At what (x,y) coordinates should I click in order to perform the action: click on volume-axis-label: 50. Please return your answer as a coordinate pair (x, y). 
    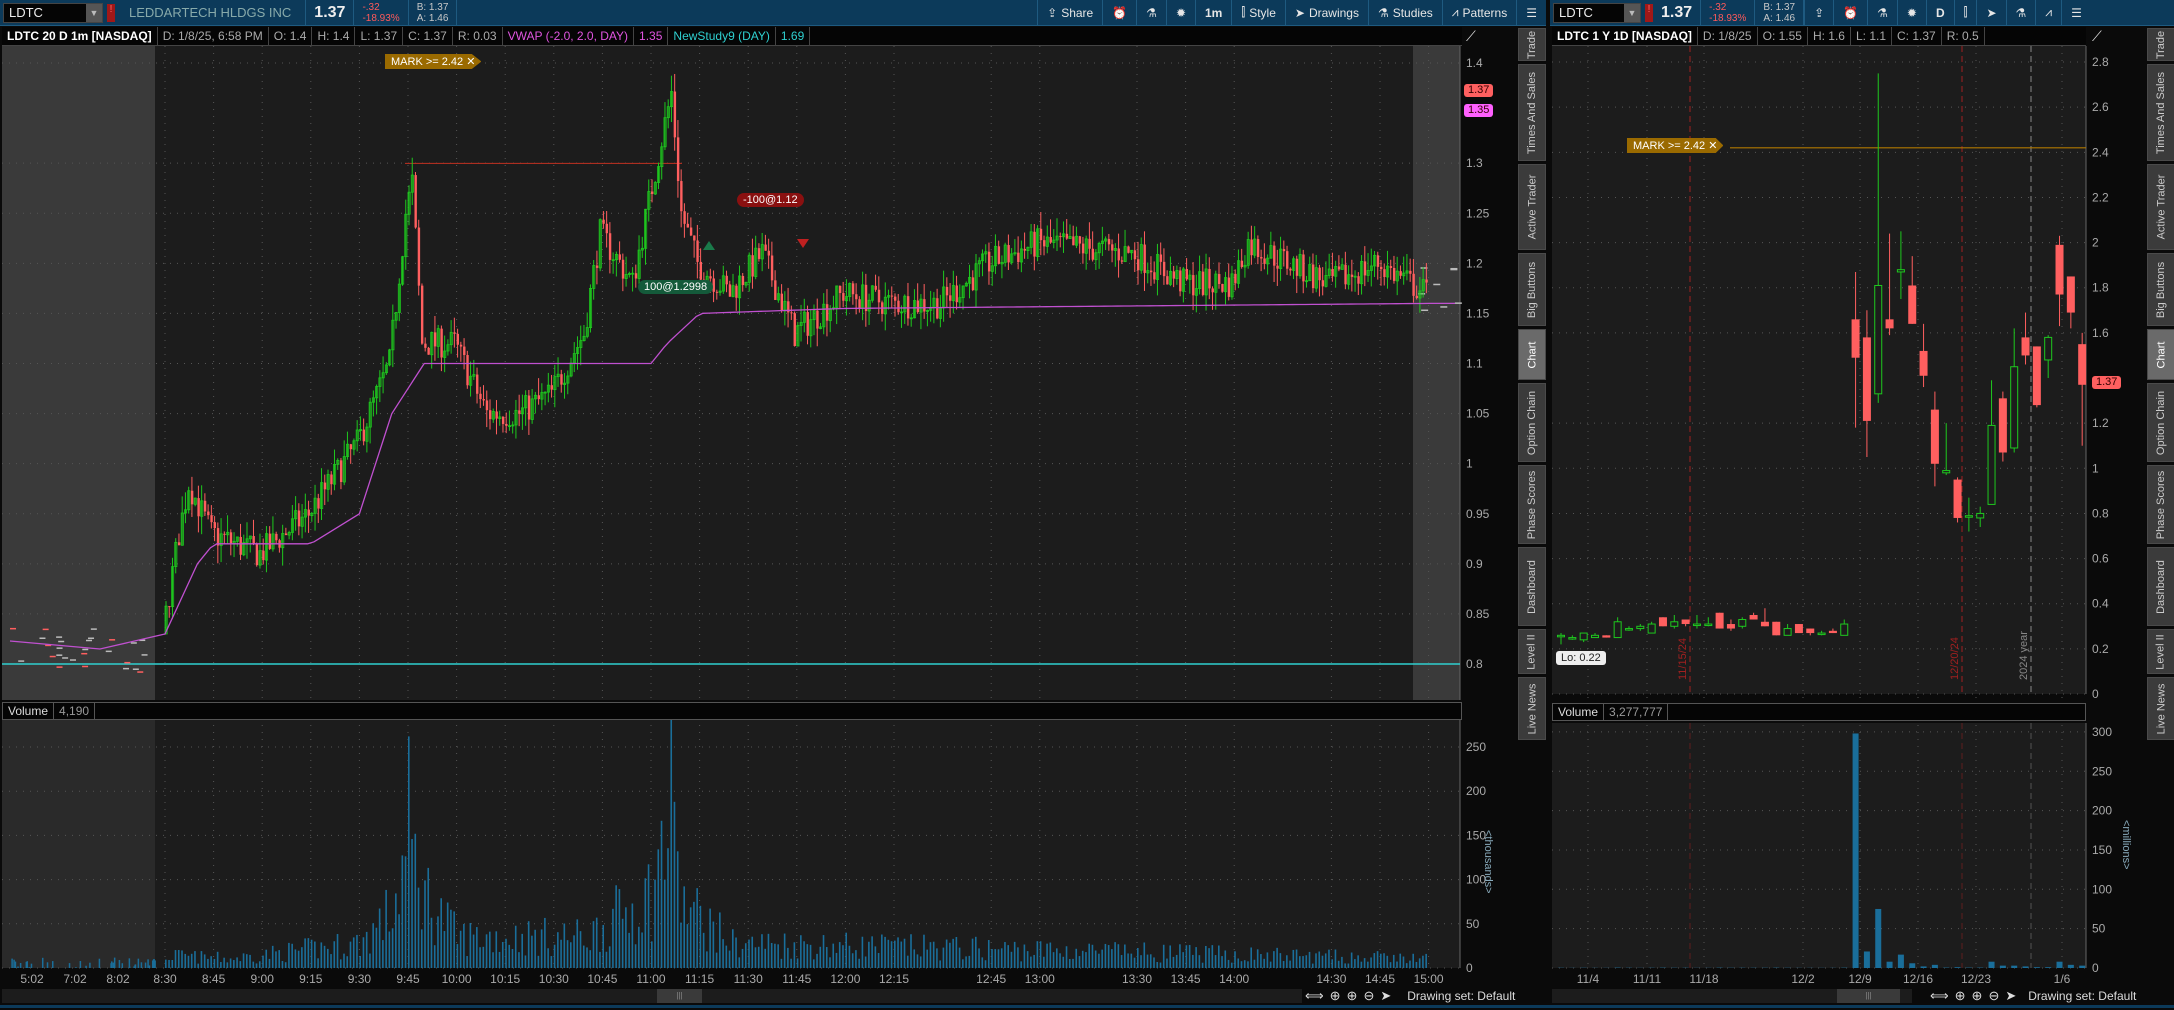
    Looking at the image, I should click on (2099, 929).